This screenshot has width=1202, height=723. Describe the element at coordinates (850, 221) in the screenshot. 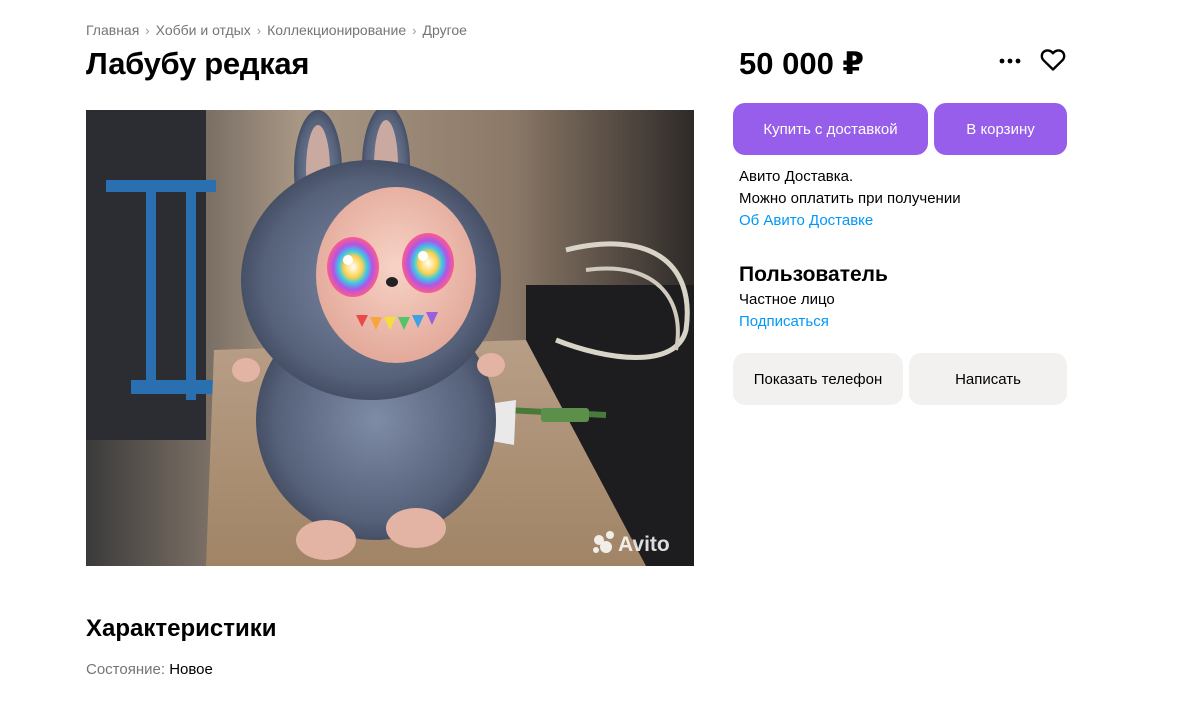

I see `about-delivery-link: Об Авито Доставке` at that location.